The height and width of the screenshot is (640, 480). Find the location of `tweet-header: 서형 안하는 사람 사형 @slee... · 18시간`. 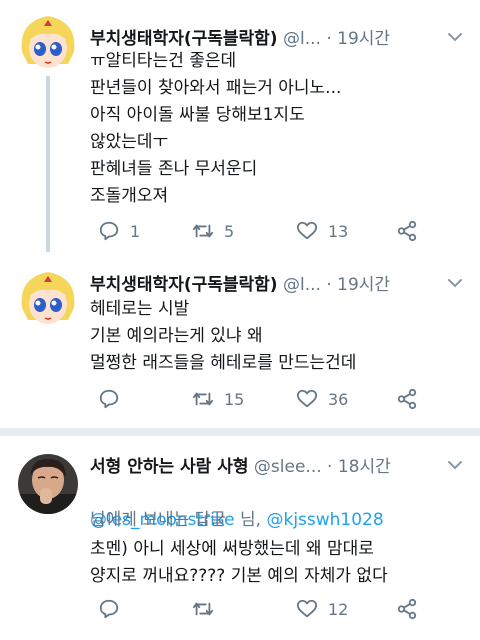

tweet-header: 서형 안하는 사람 사형 @slee... · 18시간 is located at coordinates (279, 464).